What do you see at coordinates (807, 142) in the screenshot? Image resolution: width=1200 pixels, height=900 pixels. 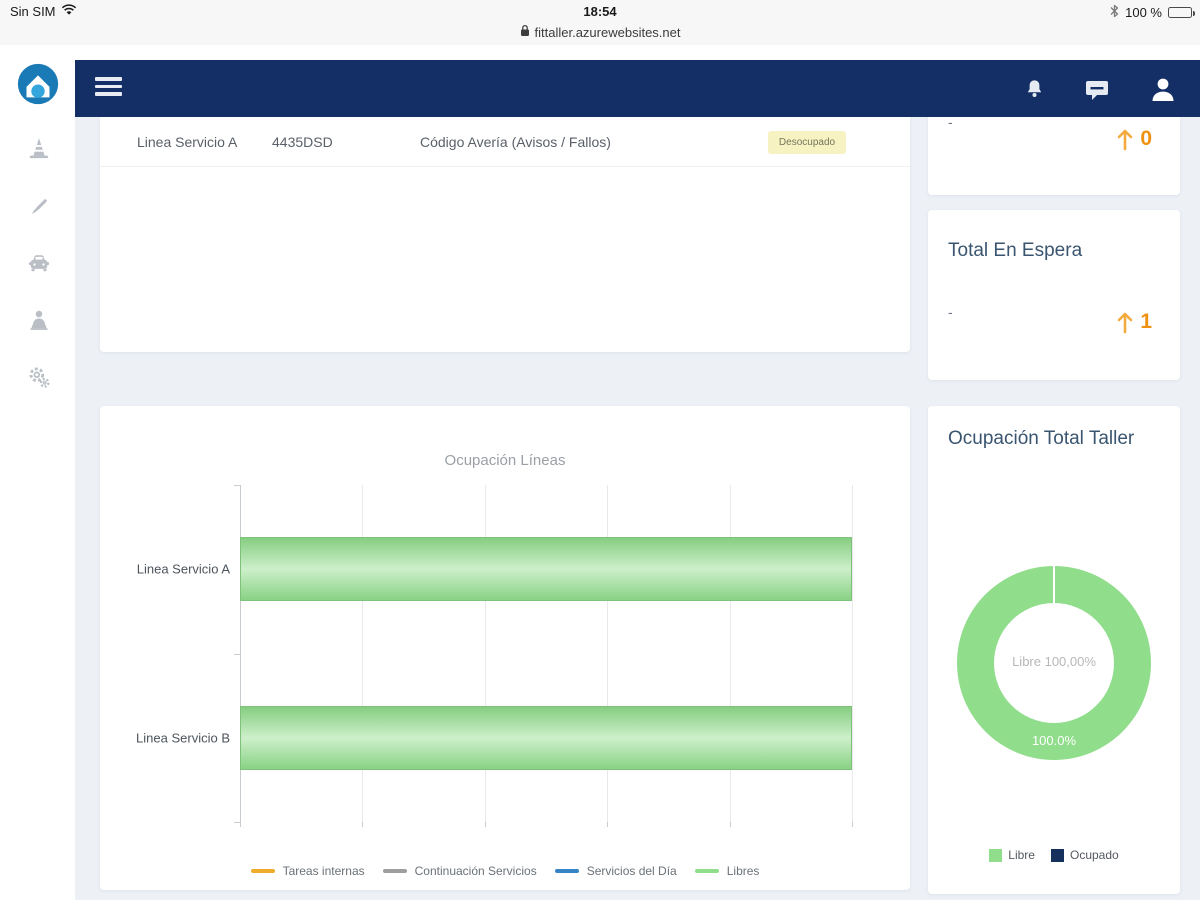 I see `status-badge: Desocupado` at bounding box center [807, 142].